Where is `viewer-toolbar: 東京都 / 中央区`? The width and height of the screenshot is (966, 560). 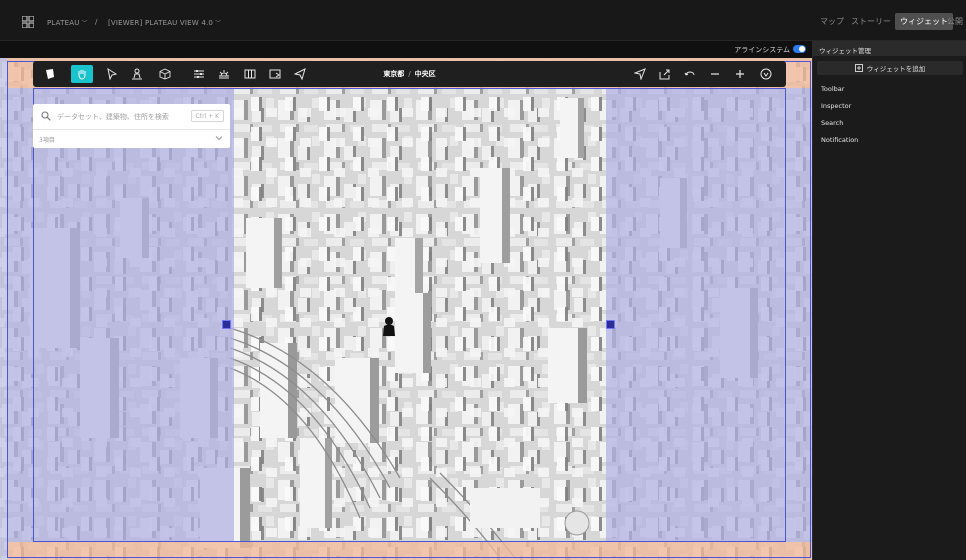
viewer-toolbar: 東京都 / 中央区 is located at coordinates (409, 74).